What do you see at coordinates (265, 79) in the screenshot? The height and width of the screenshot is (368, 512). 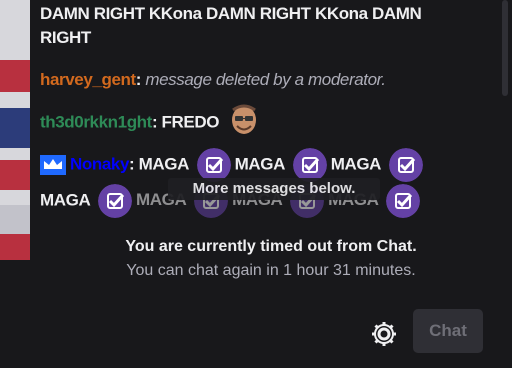 I see `deleted-message-text: message deleted by a moderator.` at bounding box center [265, 79].